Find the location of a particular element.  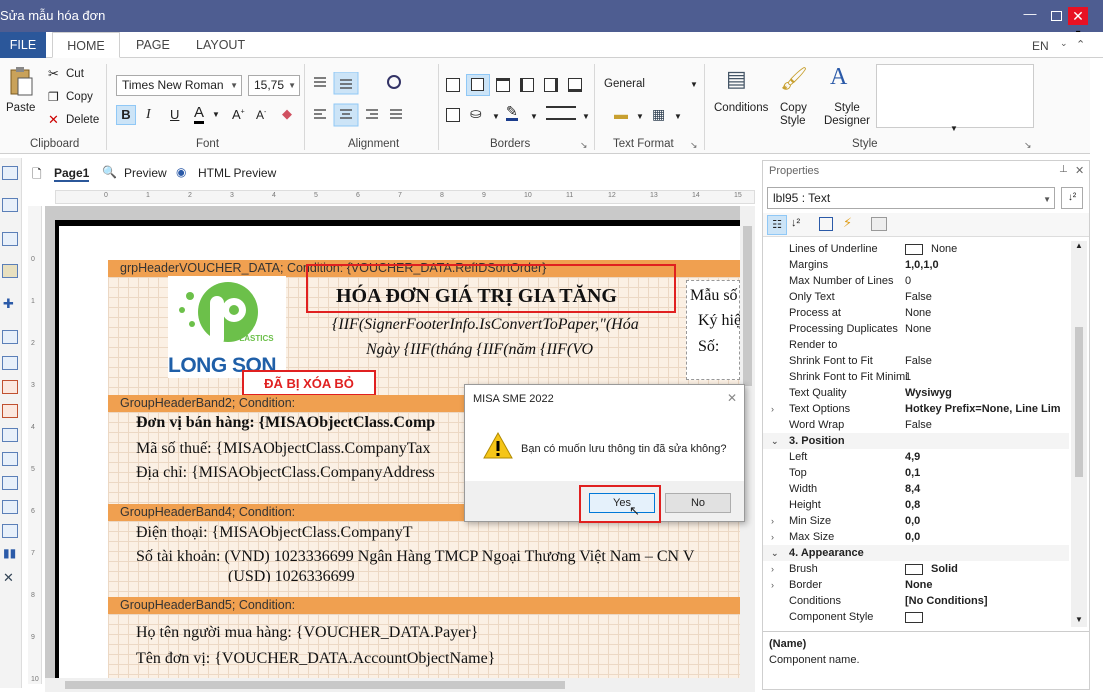

component-select: lbl95 : Text ▼ is located at coordinates (911, 198).